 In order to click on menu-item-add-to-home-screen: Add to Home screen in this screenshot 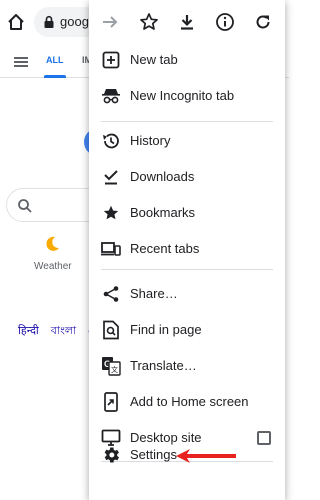, I will do `click(187, 402)`.